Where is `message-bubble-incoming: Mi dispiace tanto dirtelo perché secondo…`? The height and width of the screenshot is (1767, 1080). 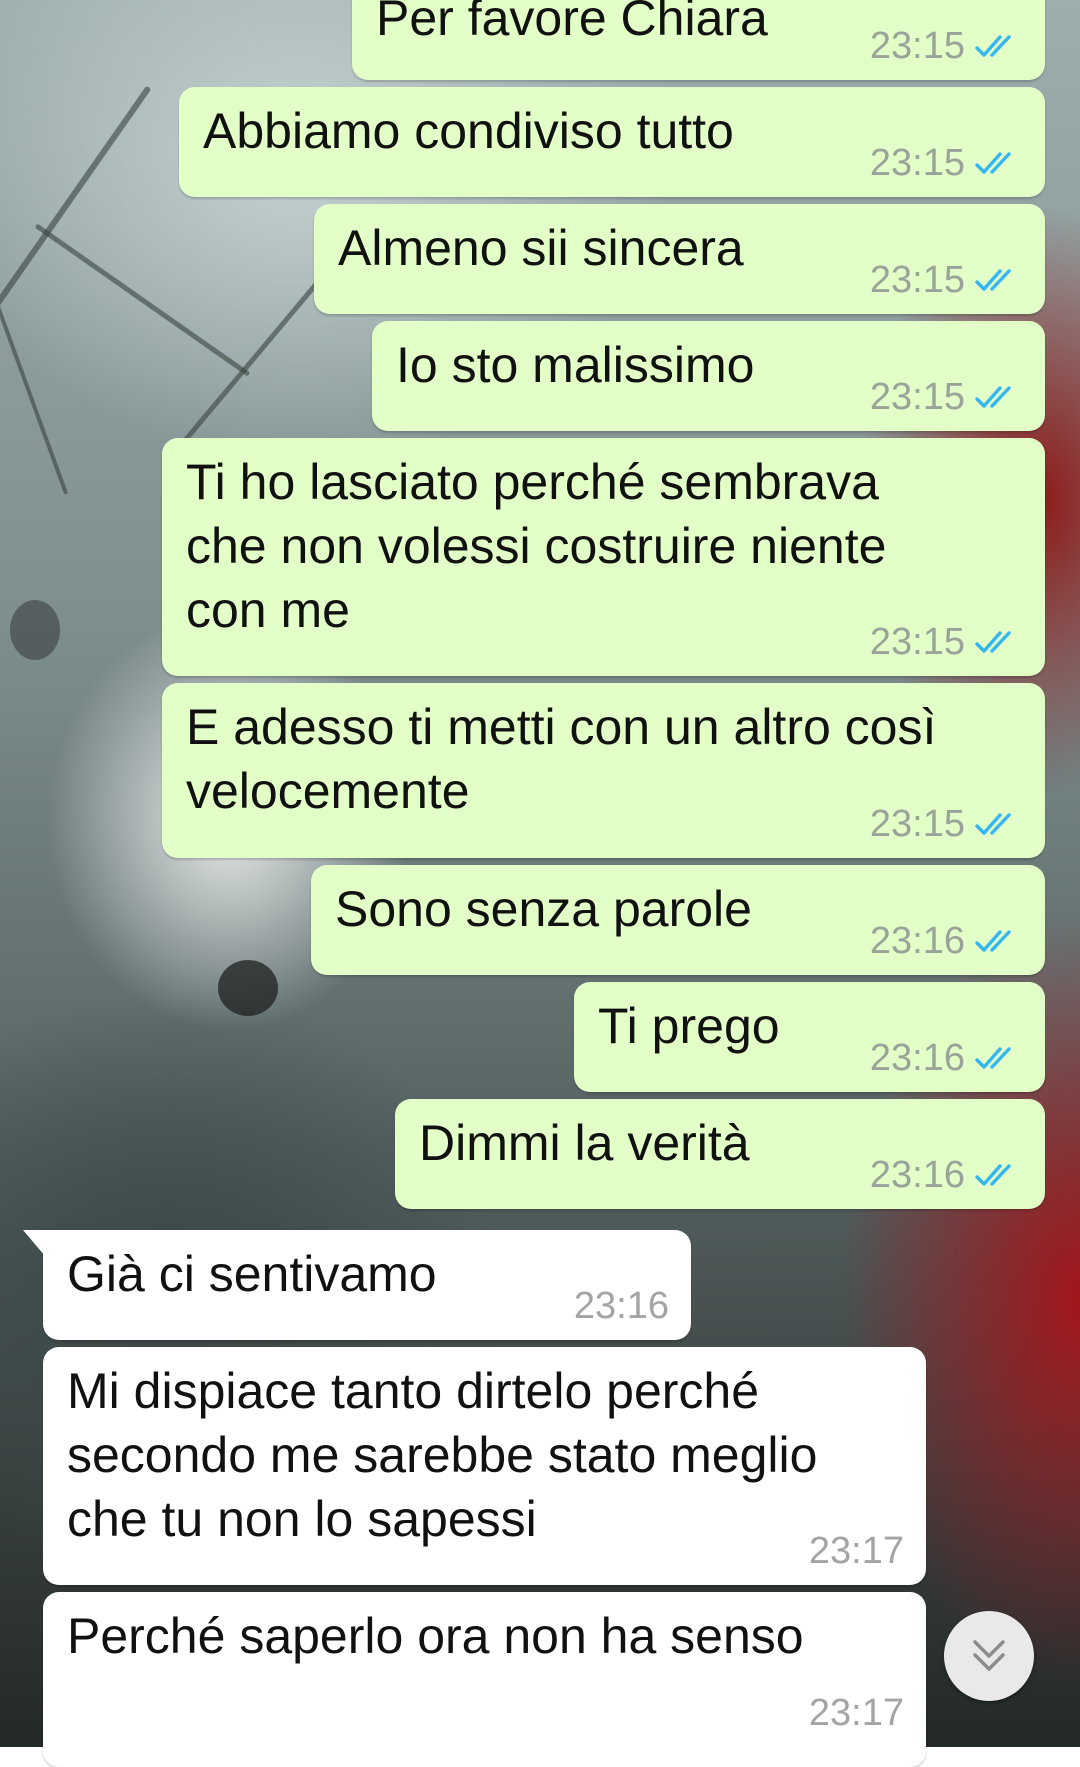 message-bubble-incoming: Mi dispiace tanto dirtelo perché secondo… is located at coordinates (484, 1466).